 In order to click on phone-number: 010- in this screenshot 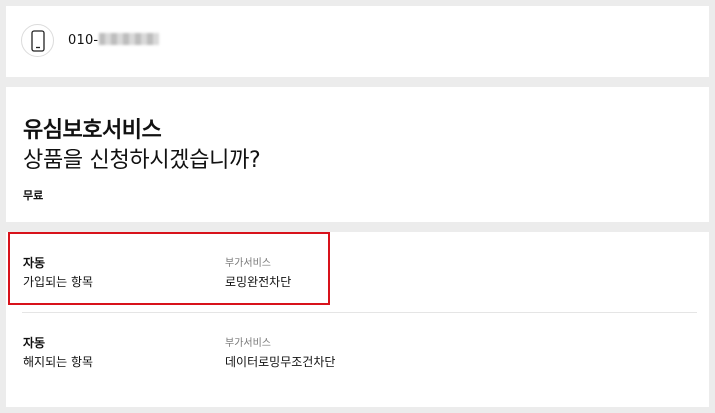, I will do `click(114, 40)`.